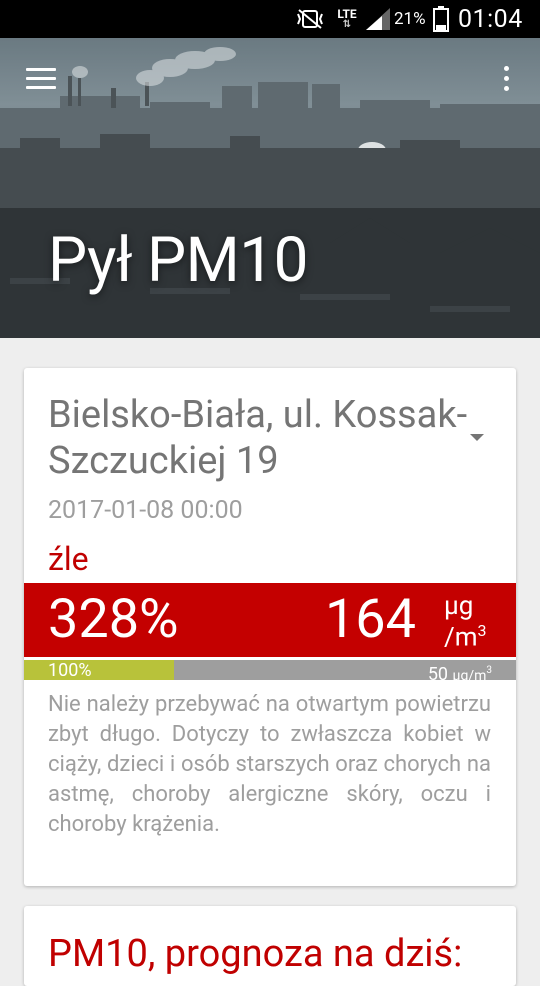  I want to click on dropdown-arrow-icon, so click(477, 437).